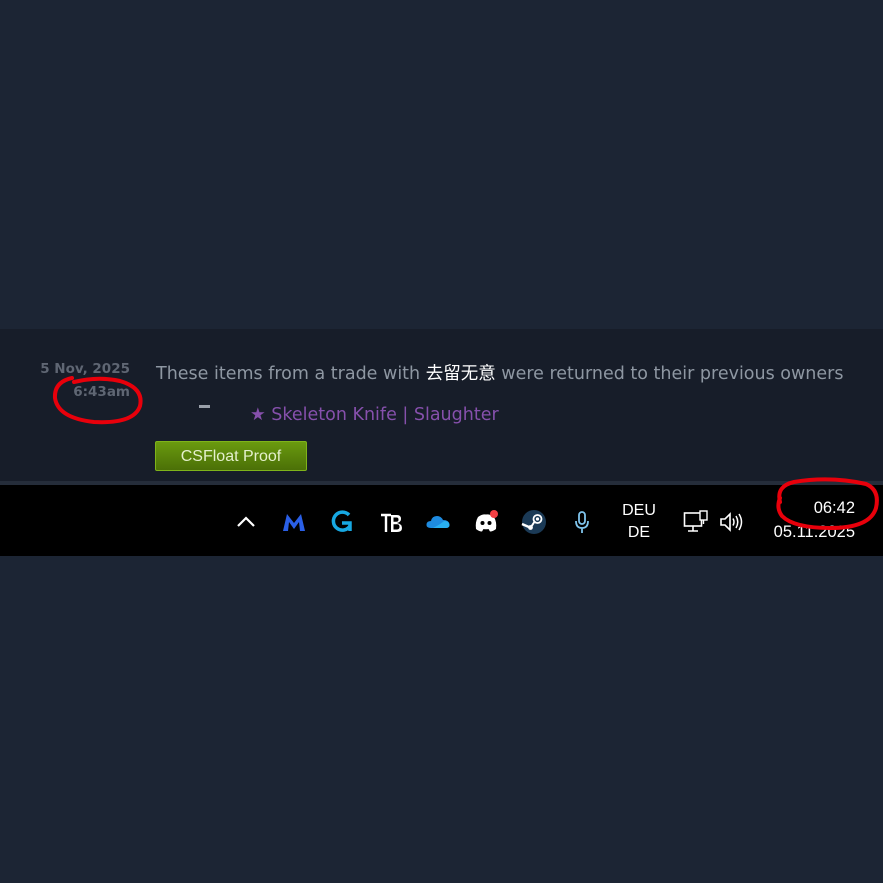 This screenshot has width=883, height=883. I want to click on windows-taskbar: DEU DE 06:42 05.11.2025, so click(441, 520).